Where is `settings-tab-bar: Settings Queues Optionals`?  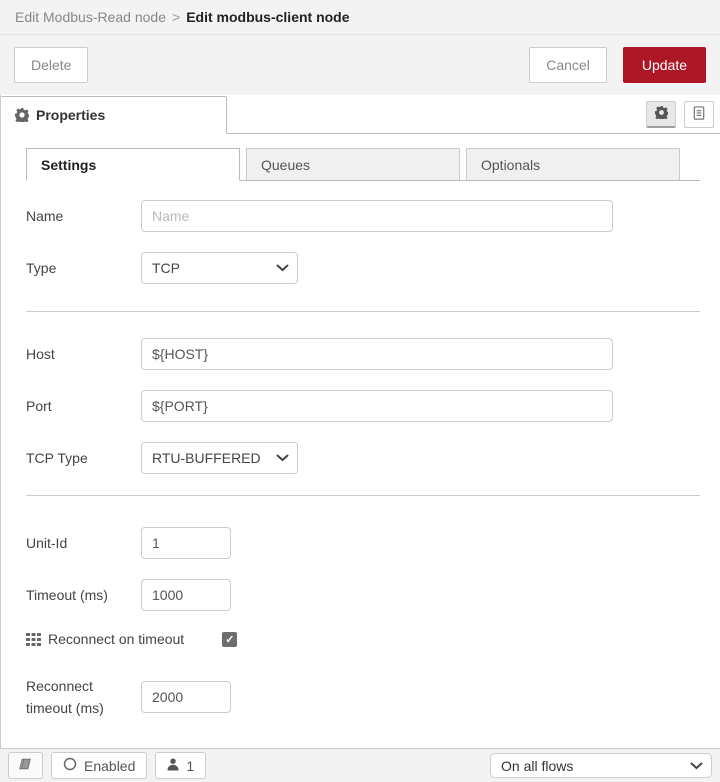
settings-tab-bar: Settings Queues Optionals is located at coordinates (363, 164).